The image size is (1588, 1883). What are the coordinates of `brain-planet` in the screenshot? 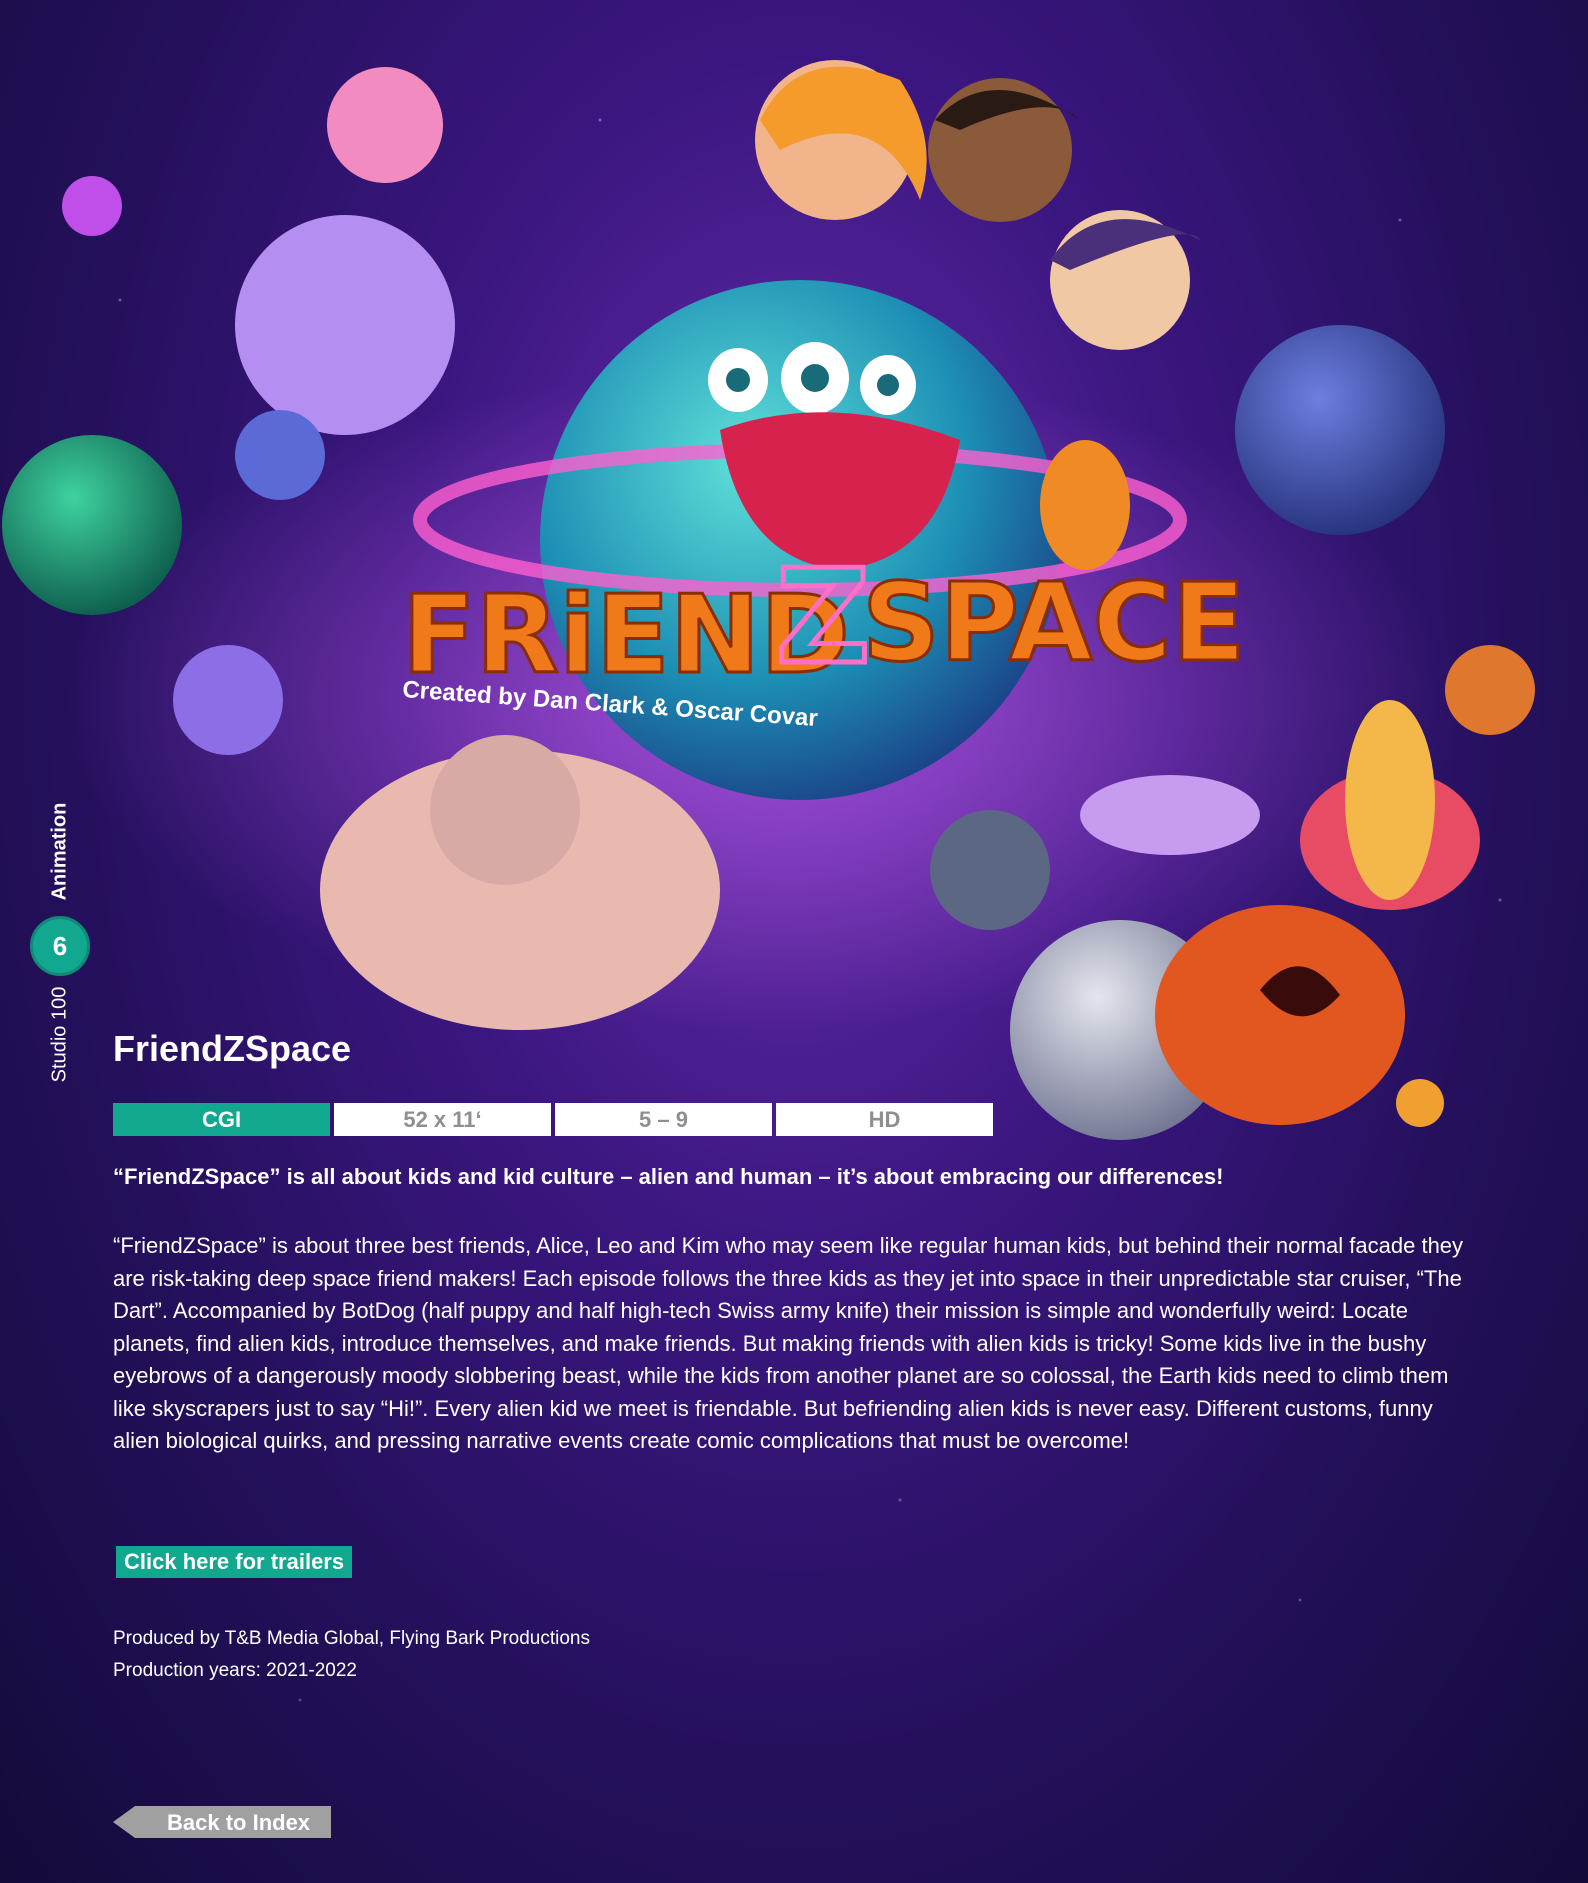 It's located at (228, 700).